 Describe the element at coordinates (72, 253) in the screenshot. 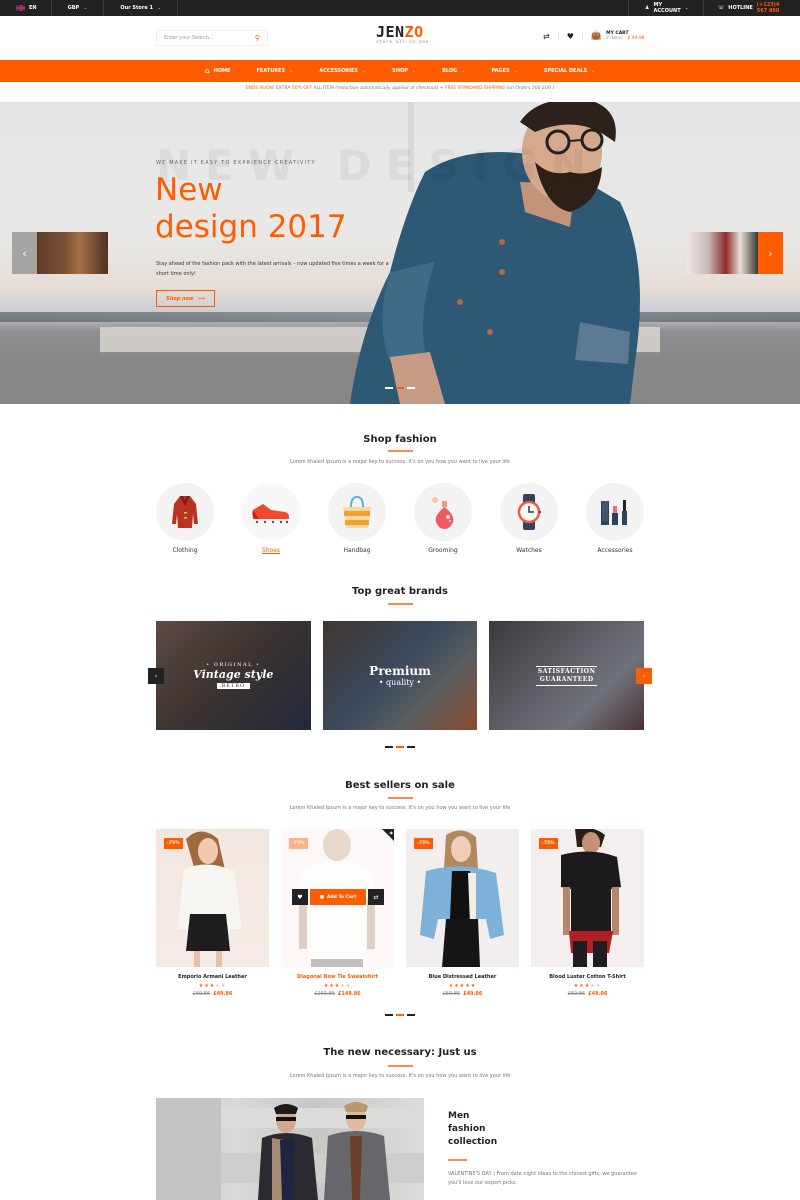

I see `prev-slide-thumbnail` at that location.